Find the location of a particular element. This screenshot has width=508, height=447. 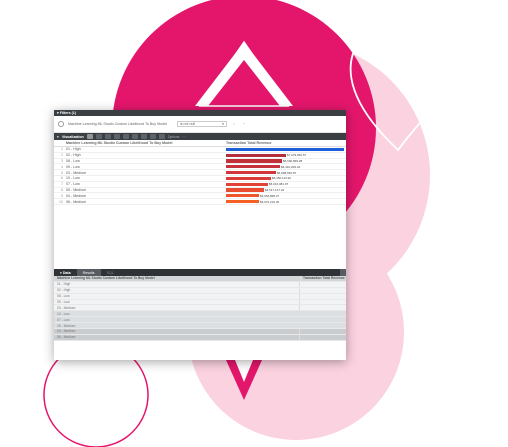

column-chart-icon is located at coordinates (98, 136).